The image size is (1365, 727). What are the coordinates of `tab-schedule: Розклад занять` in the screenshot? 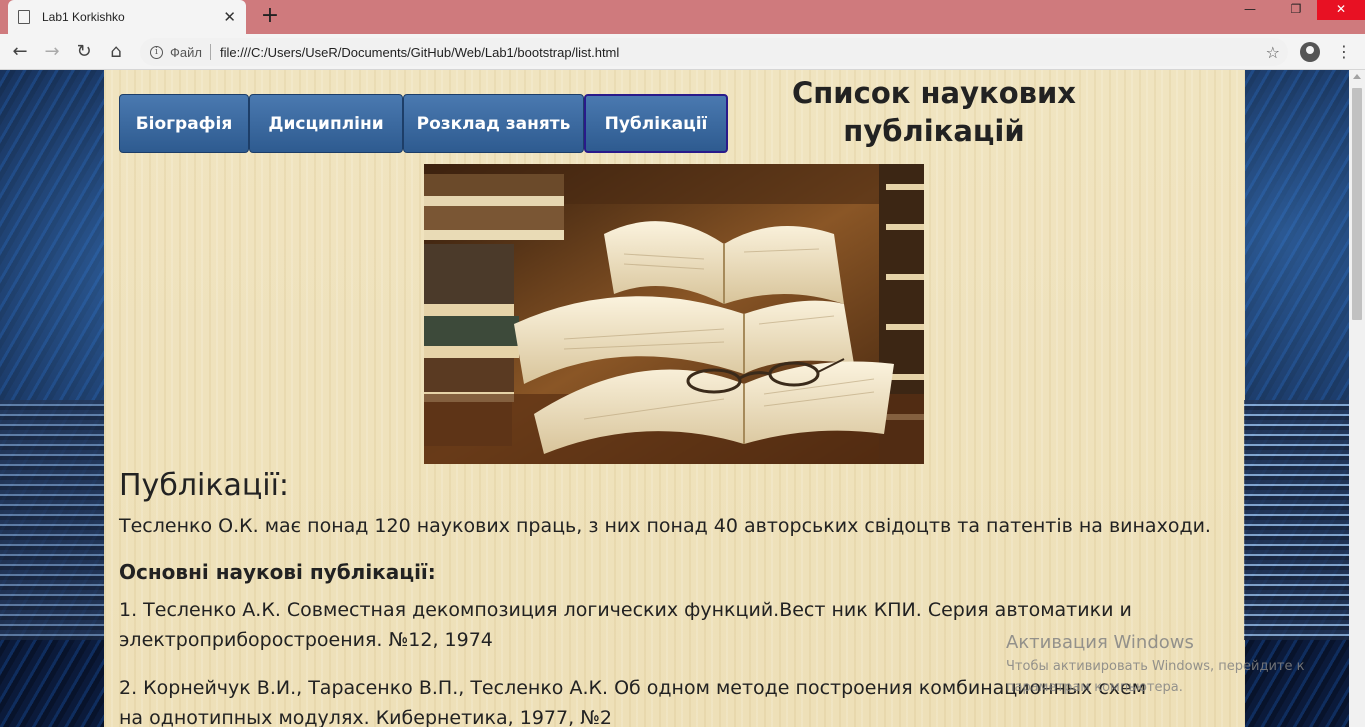 It's located at (493, 123).